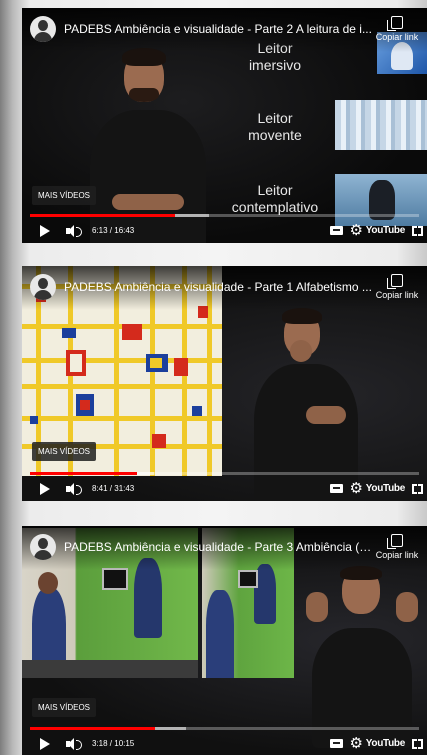  Describe the element at coordinates (113, 230) in the screenshot. I see `time-display: 6:13 / 16:43` at that location.